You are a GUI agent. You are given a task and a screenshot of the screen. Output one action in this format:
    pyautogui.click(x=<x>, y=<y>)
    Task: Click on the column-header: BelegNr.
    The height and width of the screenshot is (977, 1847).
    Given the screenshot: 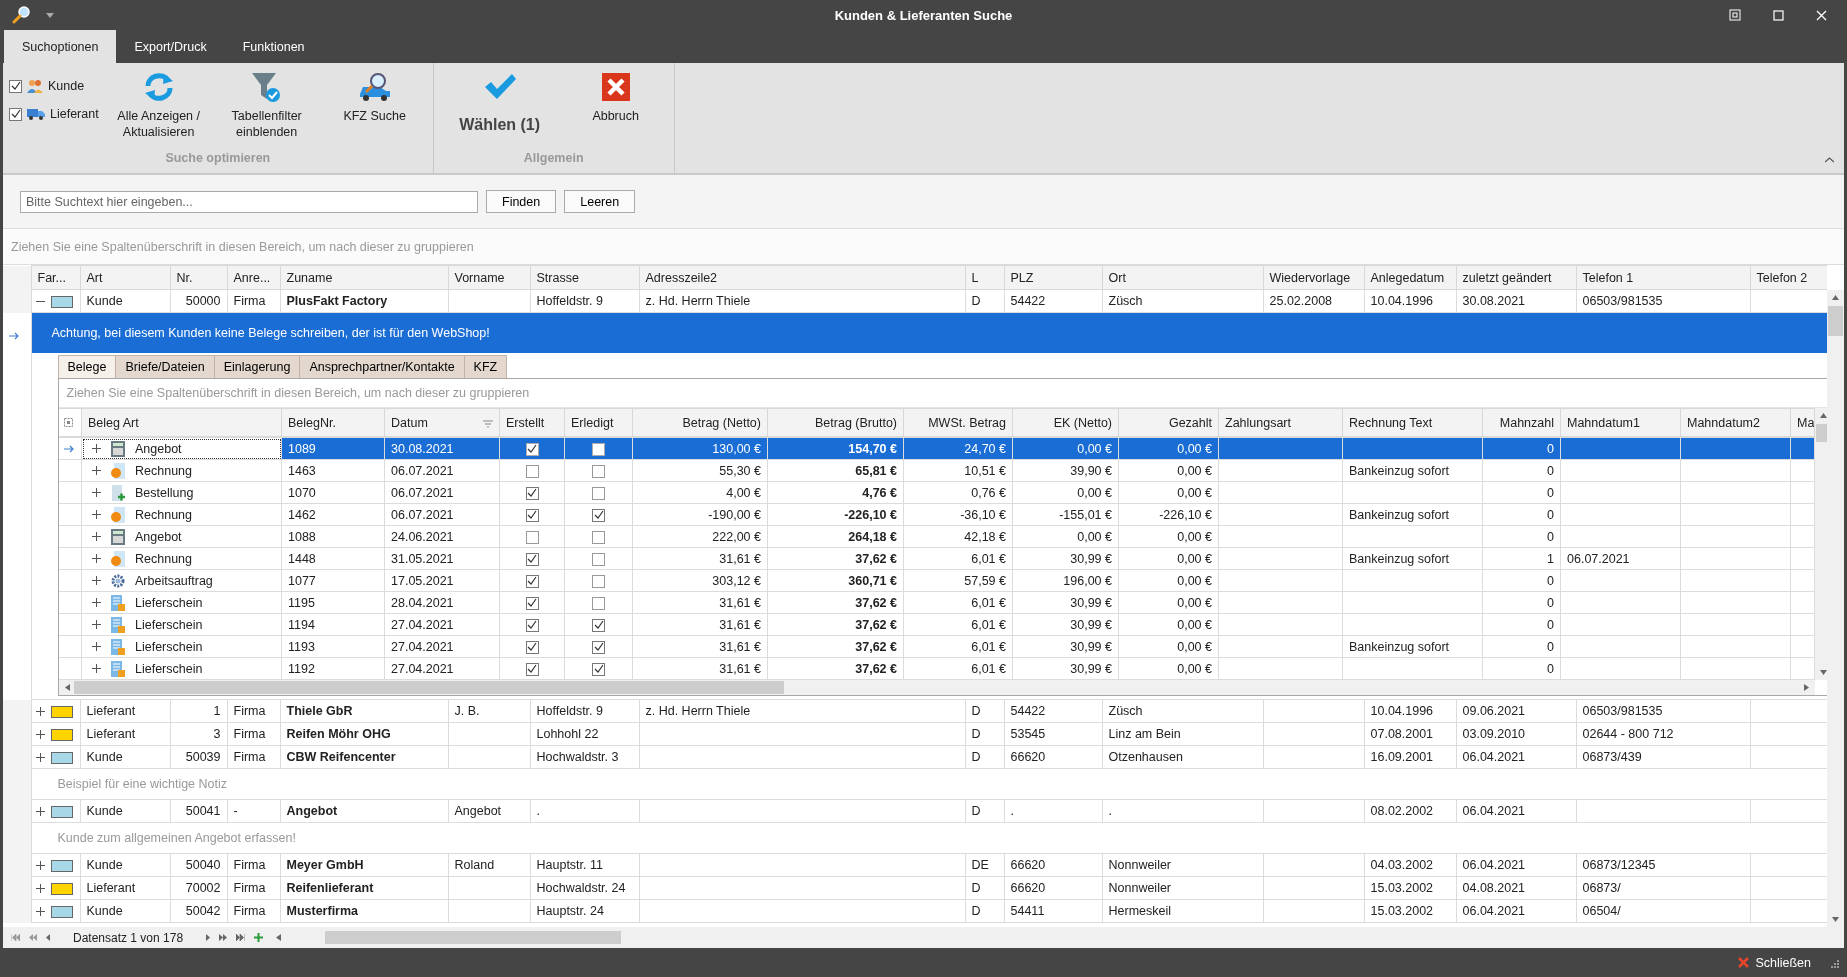 What is the action you would take?
    pyautogui.click(x=333, y=422)
    